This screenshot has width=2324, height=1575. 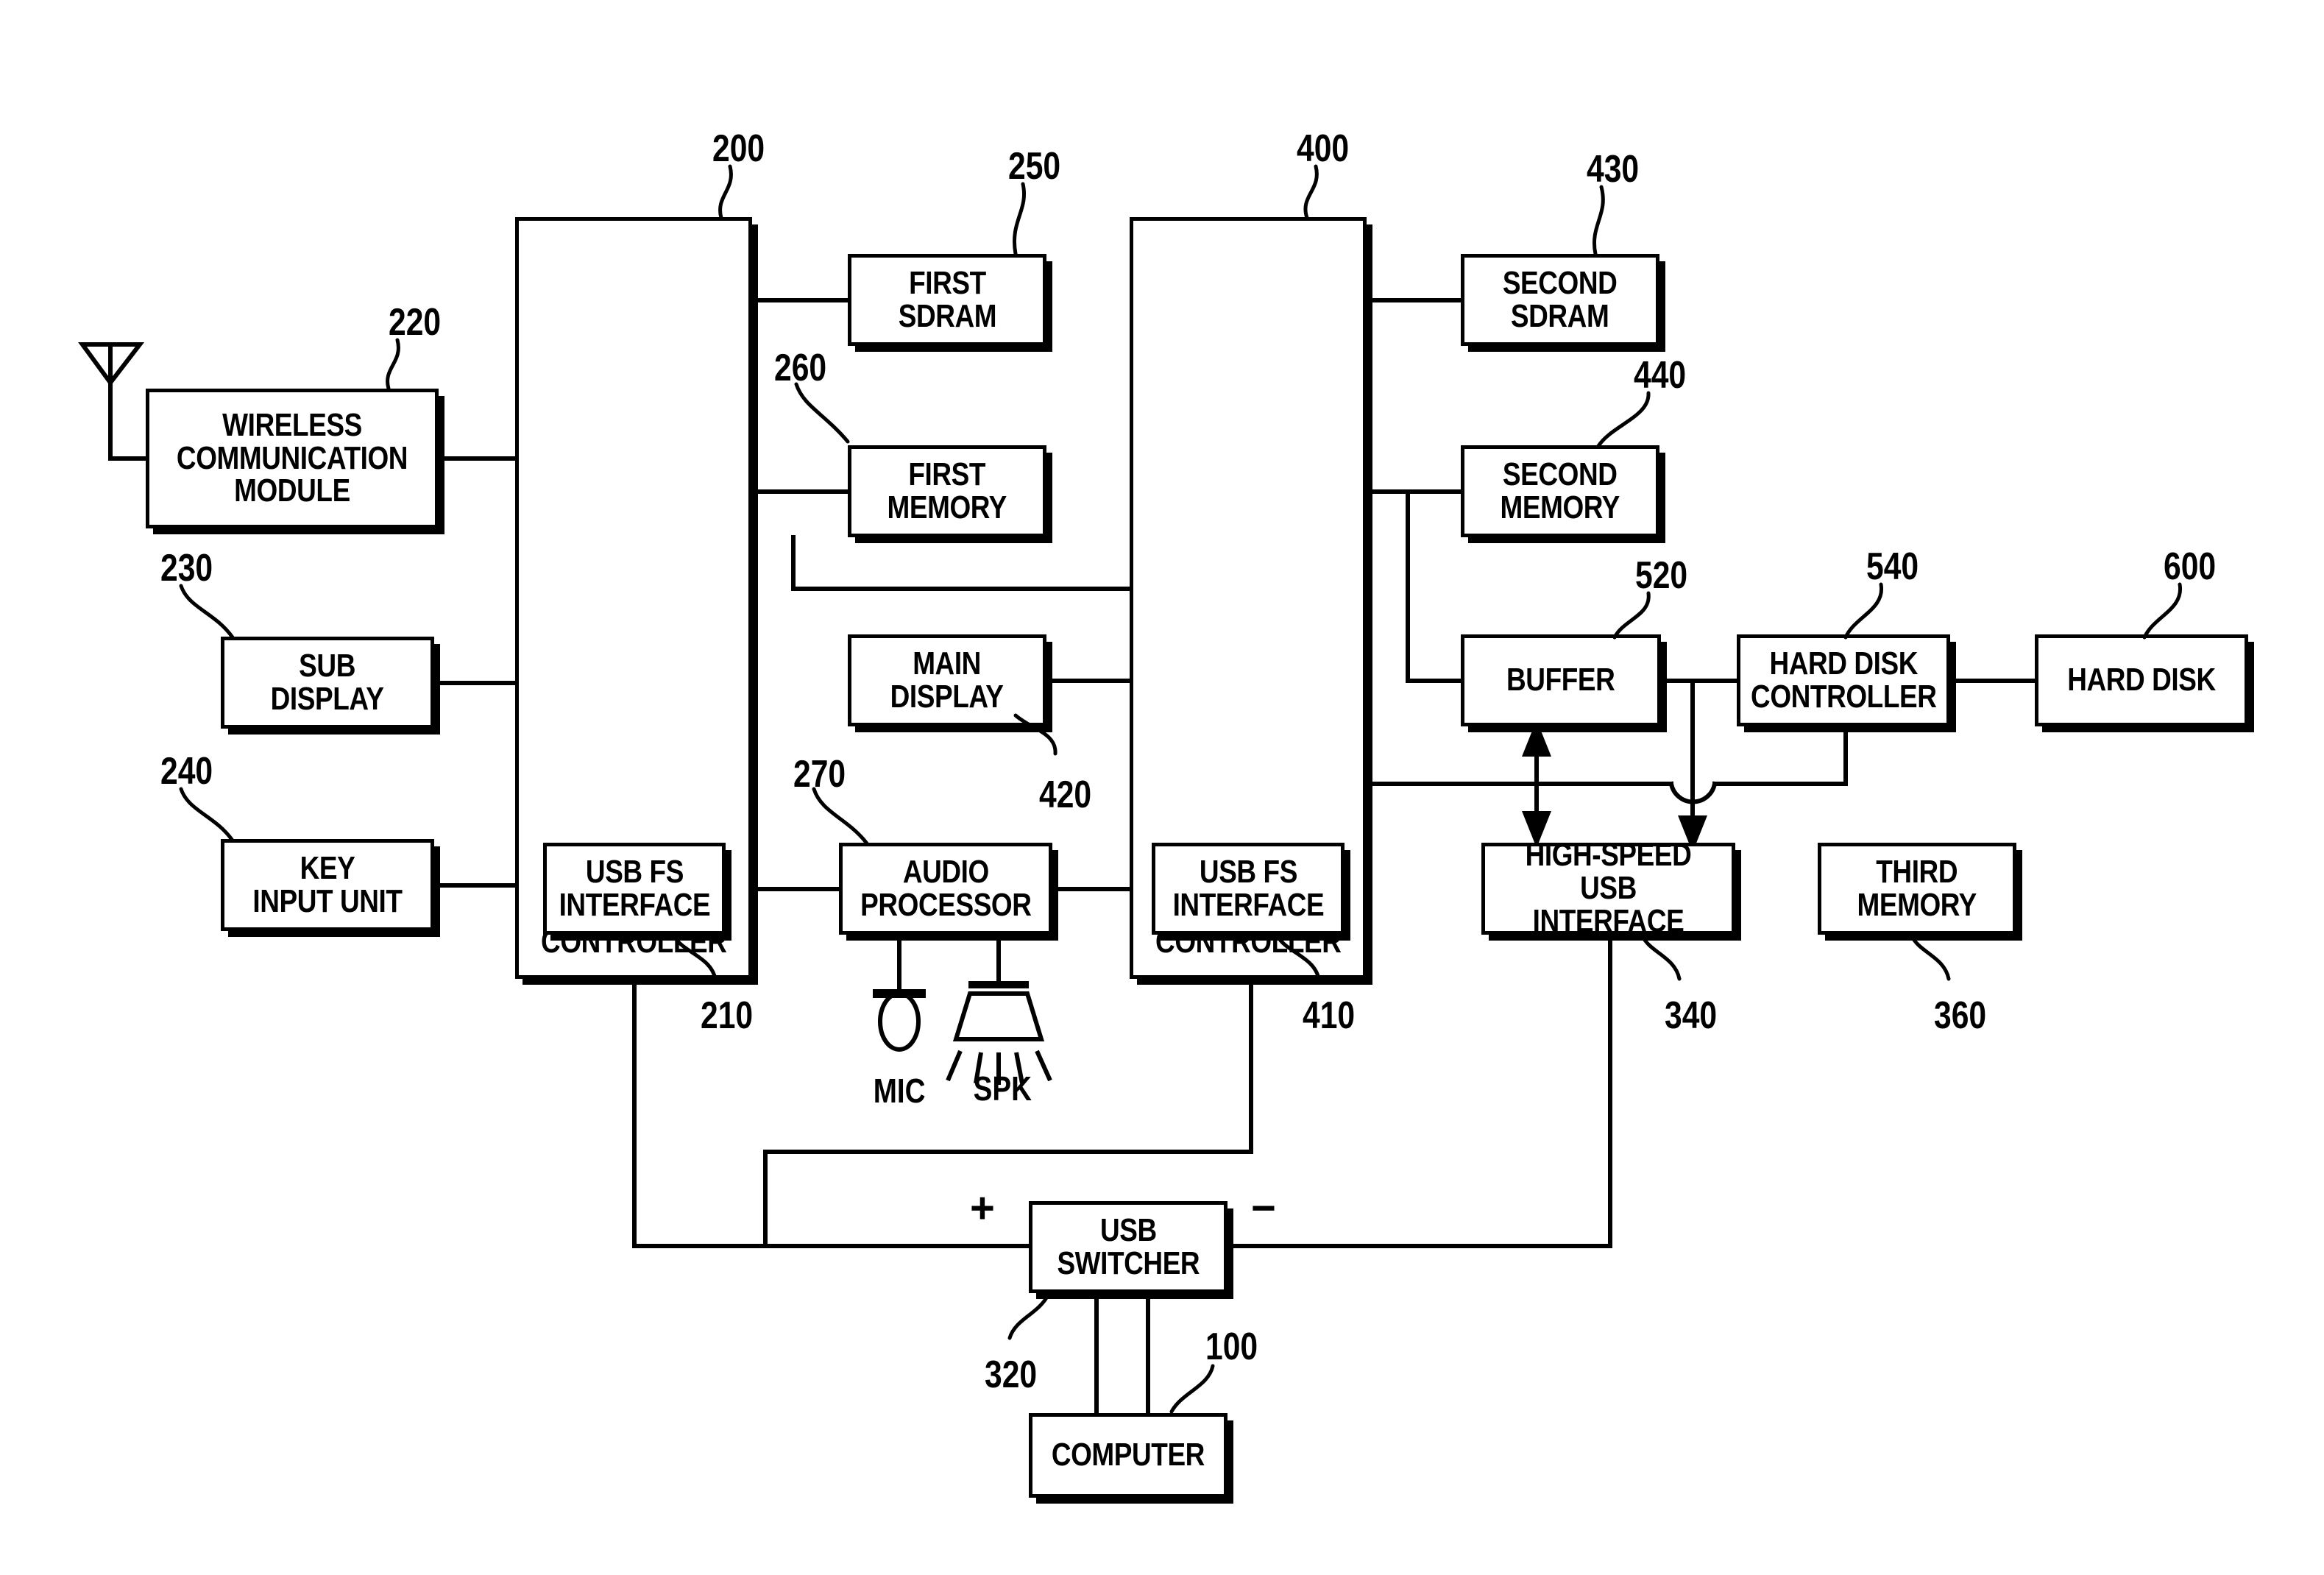 What do you see at coordinates (186, 568) in the screenshot?
I see `reference-number-230: 230` at bounding box center [186, 568].